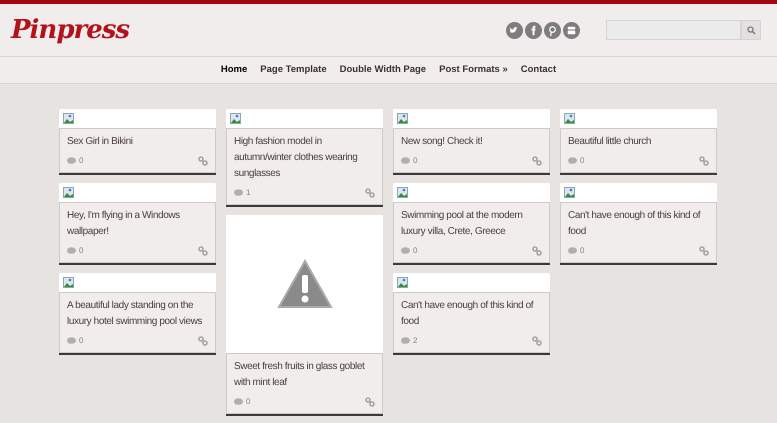 The image size is (777, 423). Describe the element at coordinates (552, 30) in the screenshot. I see `pinterest-icon` at that location.